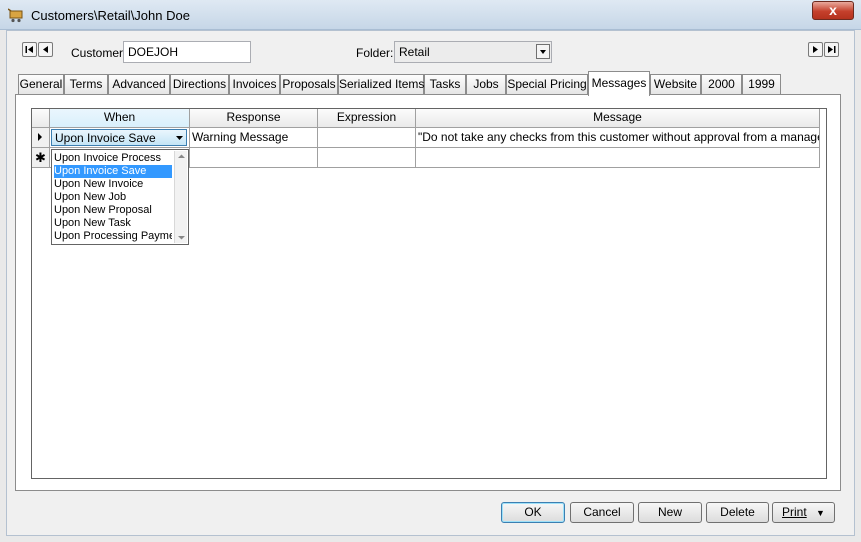  I want to click on column-header-response: Response, so click(254, 118).